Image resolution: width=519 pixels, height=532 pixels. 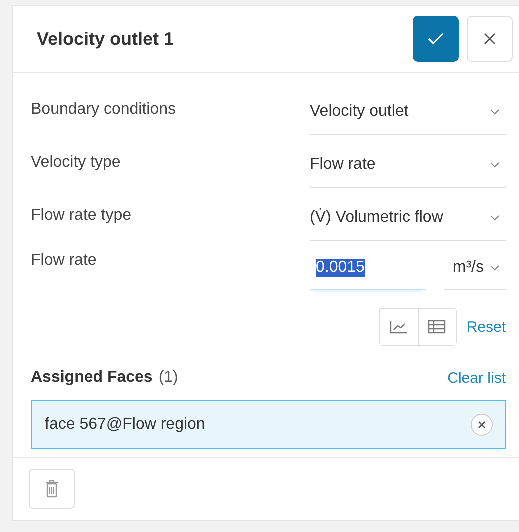 What do you see at coordinates (104, 109) in the screenshot?
I see `field-label: Boundary conditions` at bounding box center [104, 109].